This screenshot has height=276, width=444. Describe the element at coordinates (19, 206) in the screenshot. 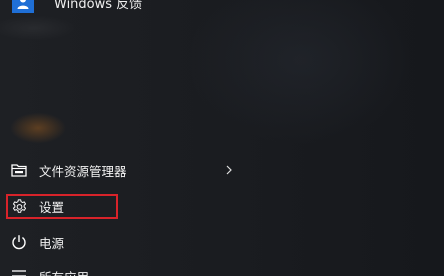

I see `gear-icon` at that location.